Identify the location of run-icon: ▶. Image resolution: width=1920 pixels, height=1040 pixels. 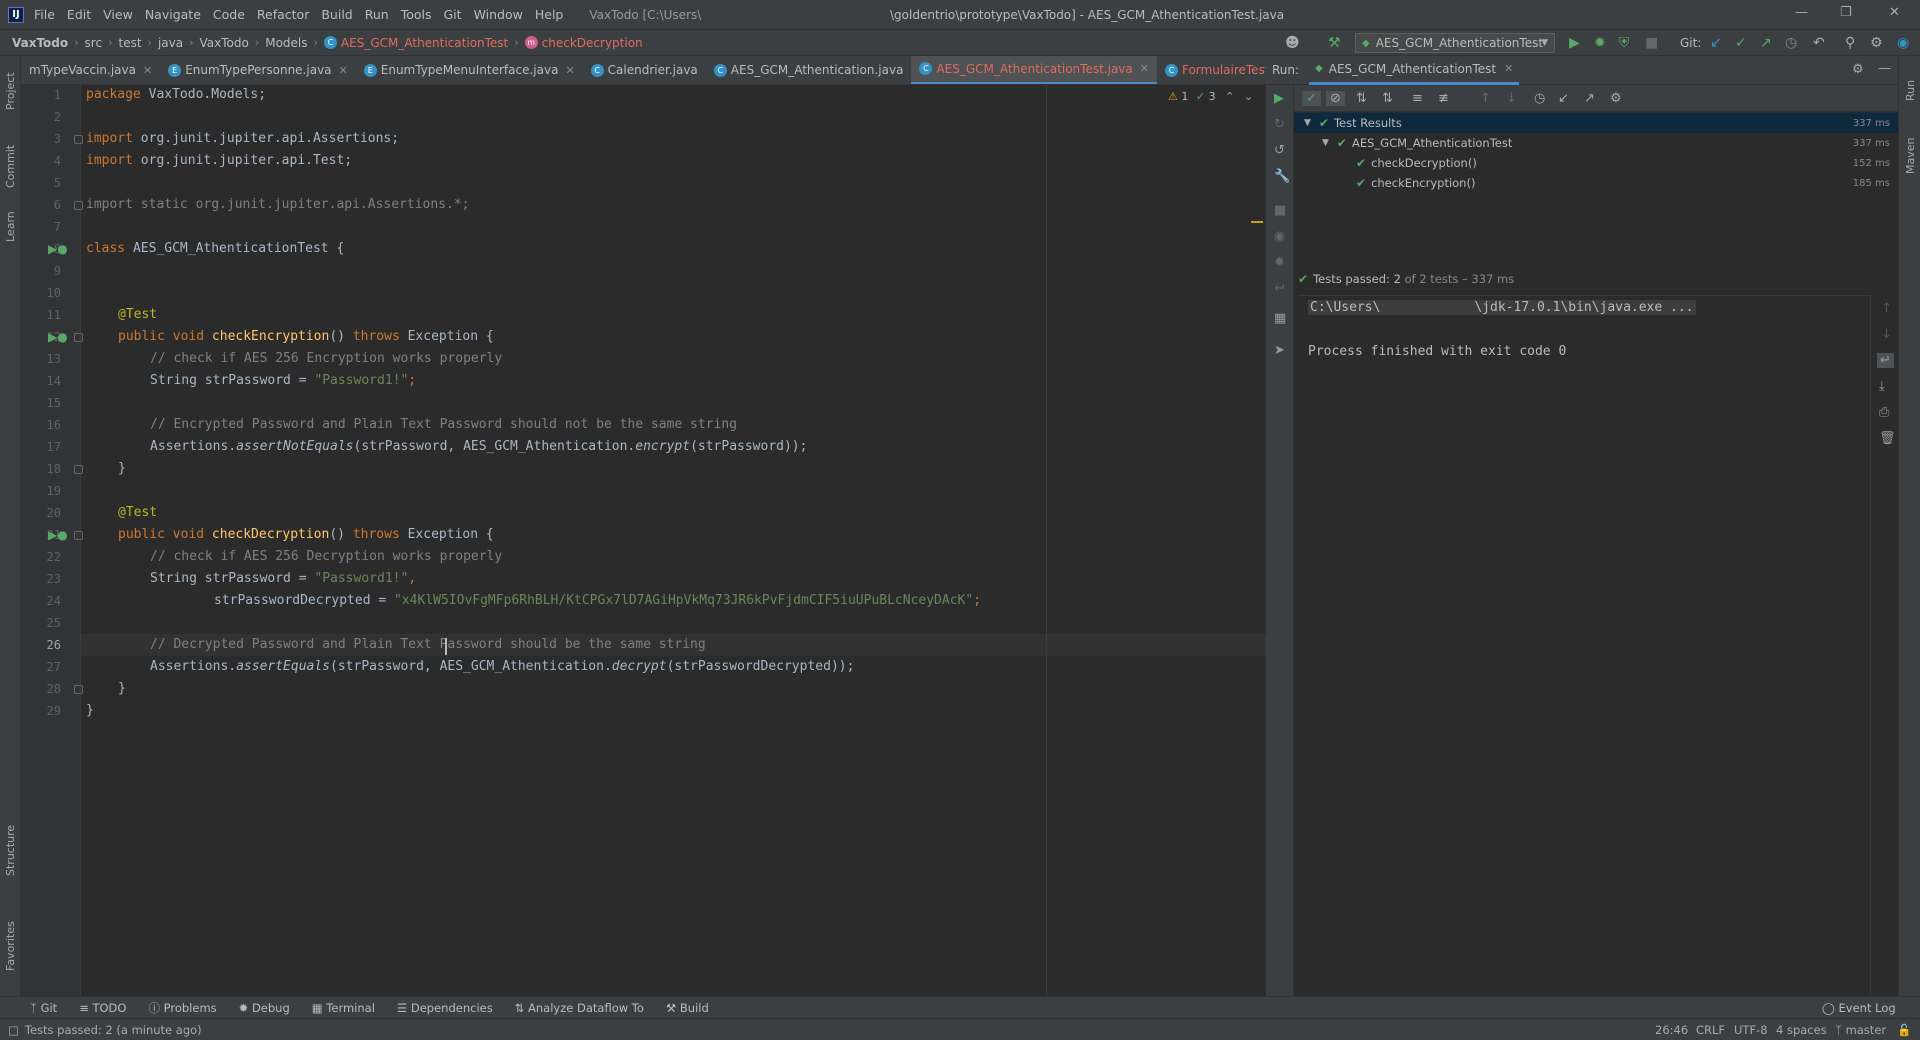
(1574, 43).